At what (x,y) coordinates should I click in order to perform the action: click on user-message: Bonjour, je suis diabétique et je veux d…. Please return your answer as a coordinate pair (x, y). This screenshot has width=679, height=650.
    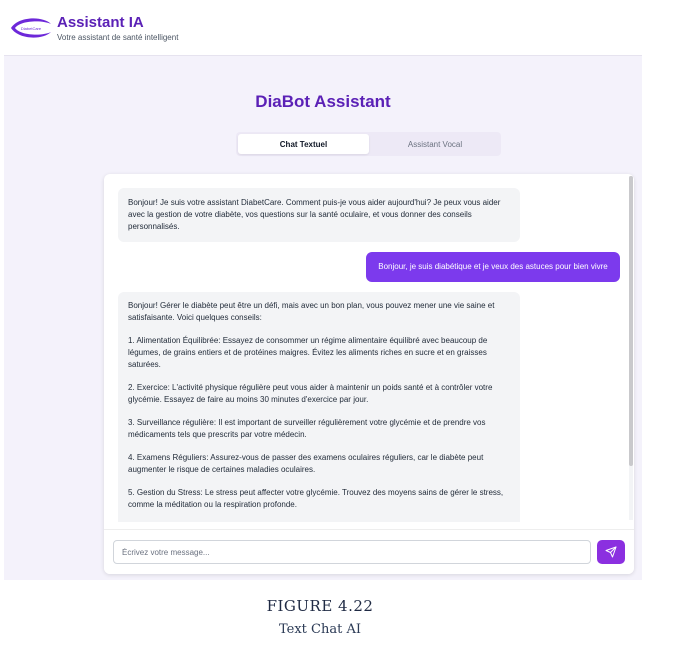
    Looking at the image, I should click on (493, 267).